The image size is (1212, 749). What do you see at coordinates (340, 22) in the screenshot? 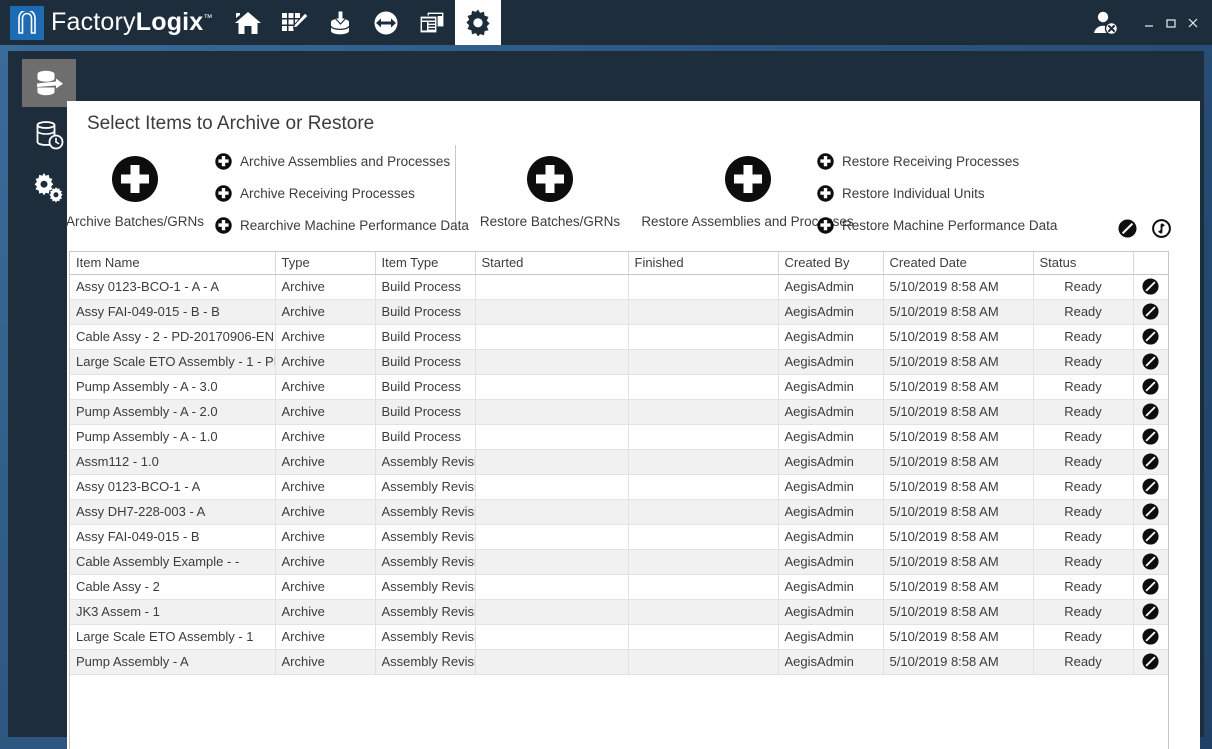
I see `nav-data-import-icon` at bounding box center [340, 22].